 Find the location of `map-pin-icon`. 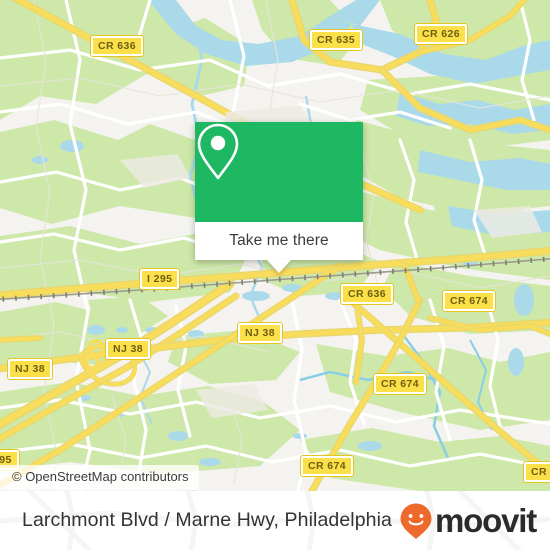

map-pin-icon is located at coordinates (218, 151).